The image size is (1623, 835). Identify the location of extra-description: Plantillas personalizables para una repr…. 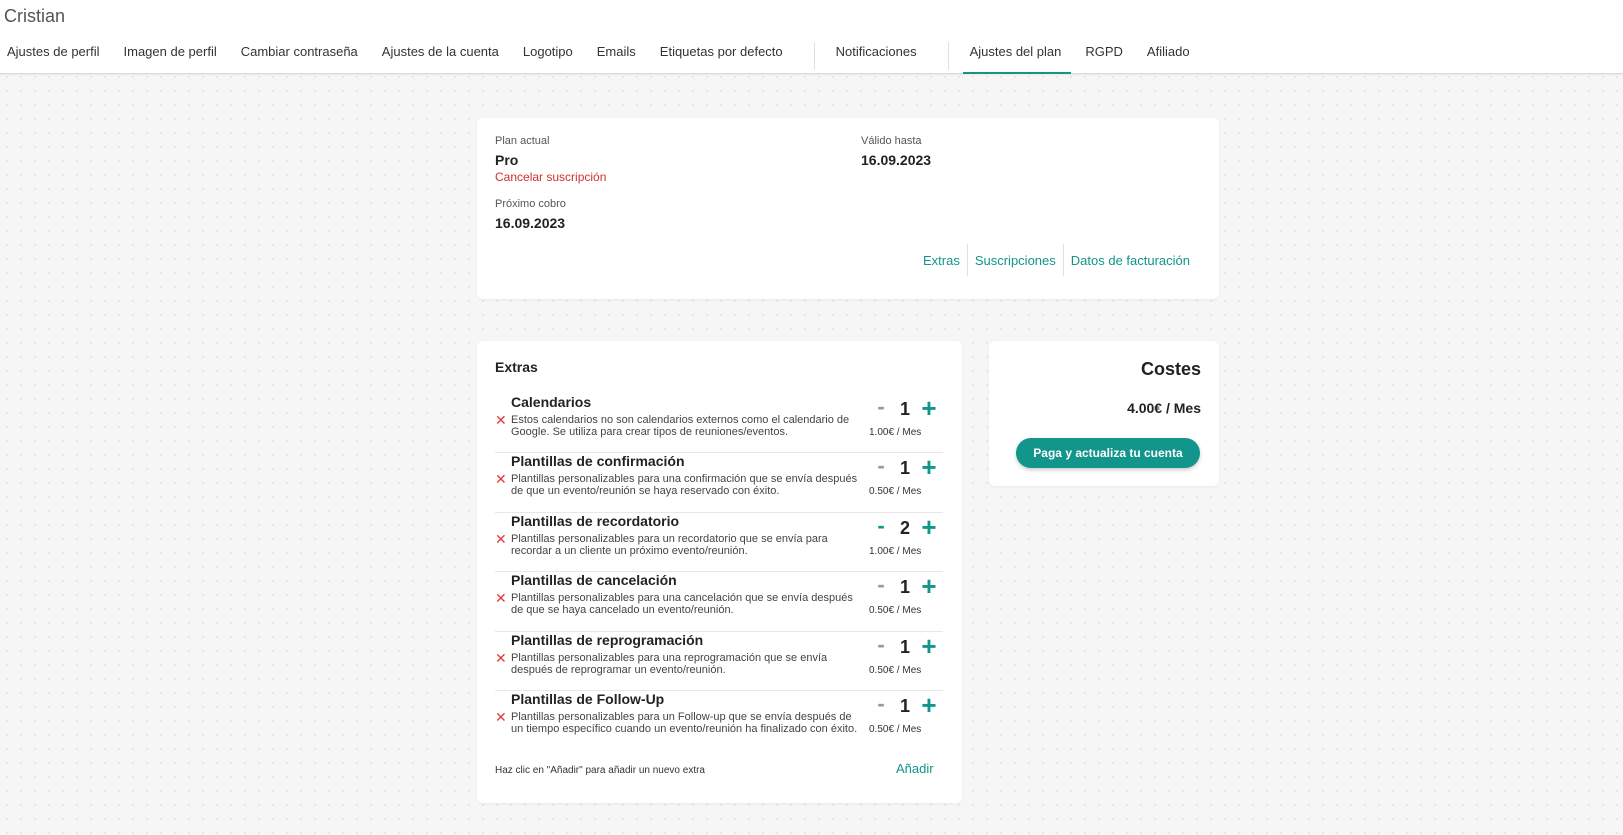
(669, 663).